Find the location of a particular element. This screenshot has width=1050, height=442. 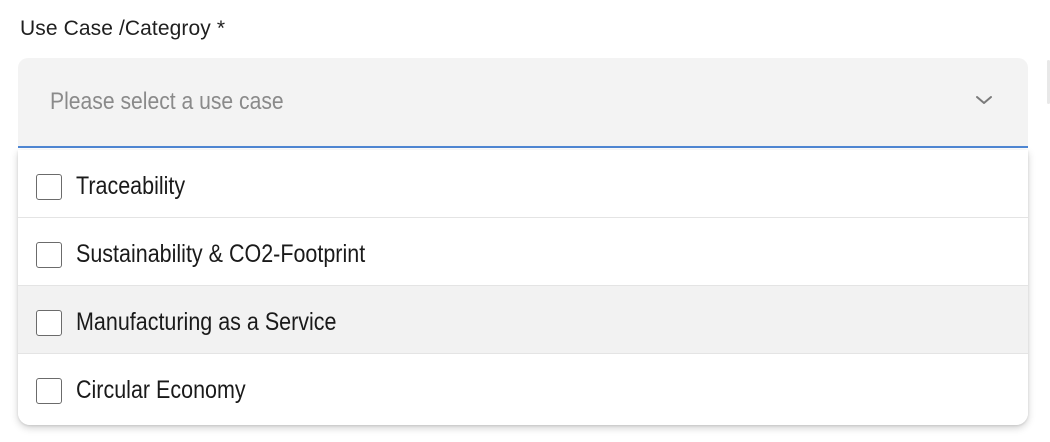

option-label: Circular Economy is located at coordinates (161, 390).